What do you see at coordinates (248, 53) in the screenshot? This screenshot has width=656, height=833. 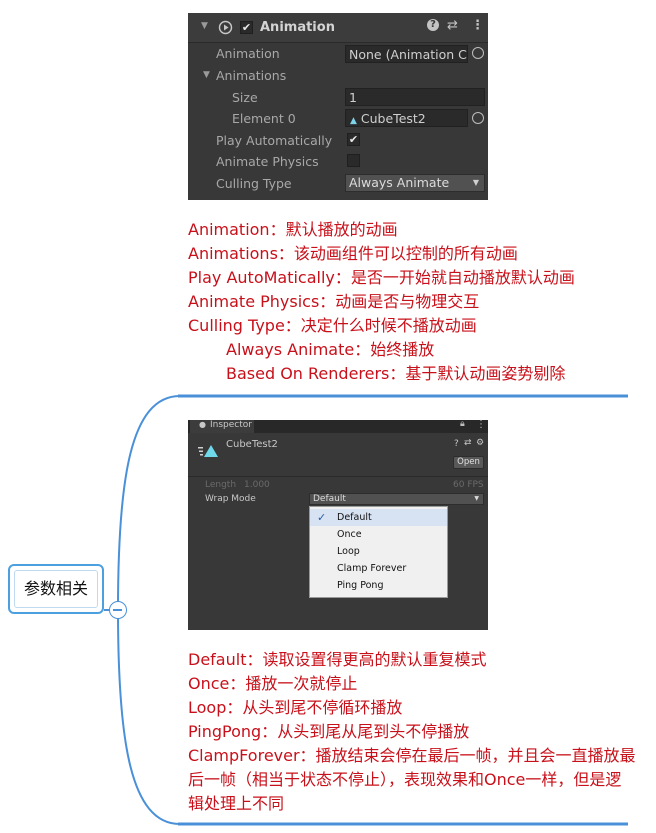 I see `animation-label: Animation` at bounding box center [248, 53].